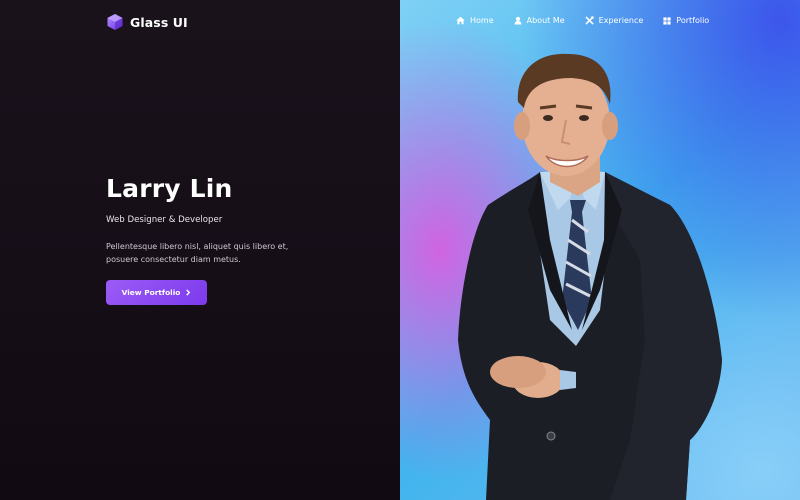 This screenshot has width=800, height=500. What do you see at coordinates (164, 220) in the screenshot?
I see `hero-role: Web Designer & Developer` at bounding box center [164, 220].